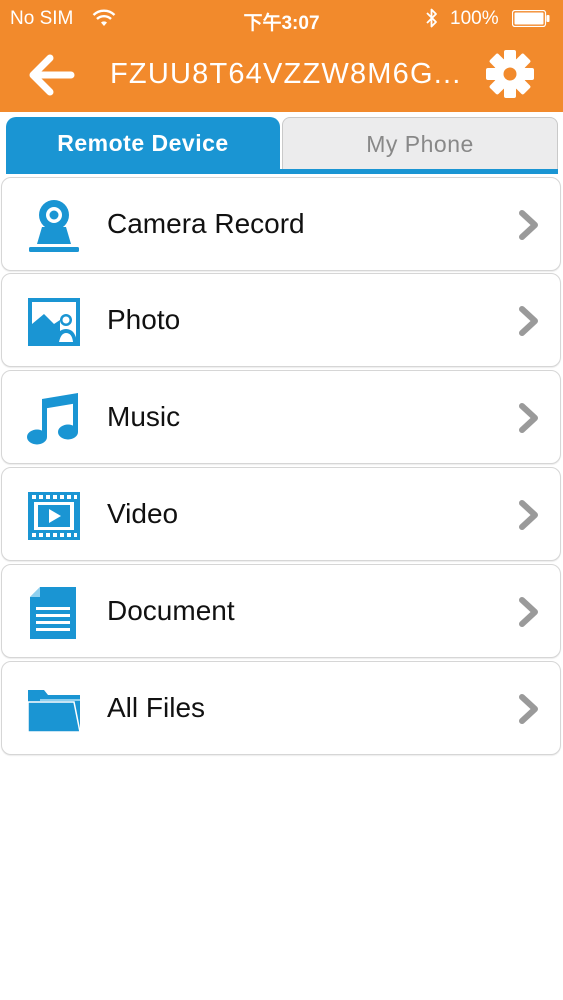  What do you see at coordinates (281, 320) in the screenshot?
I see `list-item-photo: Photo` at bounding box center [281, 320].